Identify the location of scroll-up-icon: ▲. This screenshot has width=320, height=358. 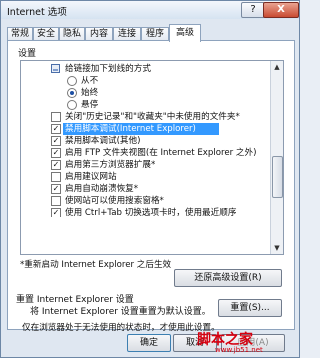
(277, 67).